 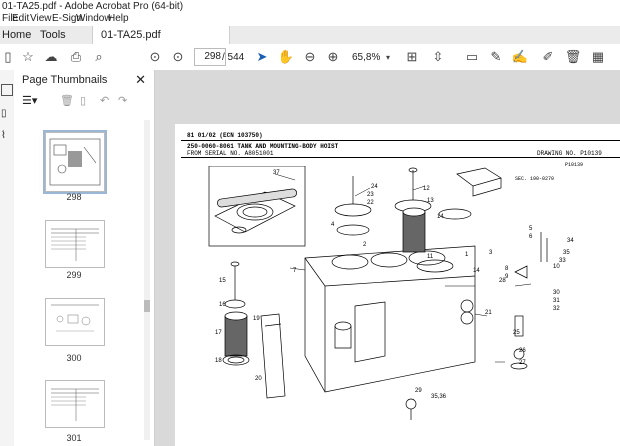 What do you see at coordinates (412, 57) in the screenshot?
I see `fit-page-icon: ⊞` at bounding box center [412, 57].